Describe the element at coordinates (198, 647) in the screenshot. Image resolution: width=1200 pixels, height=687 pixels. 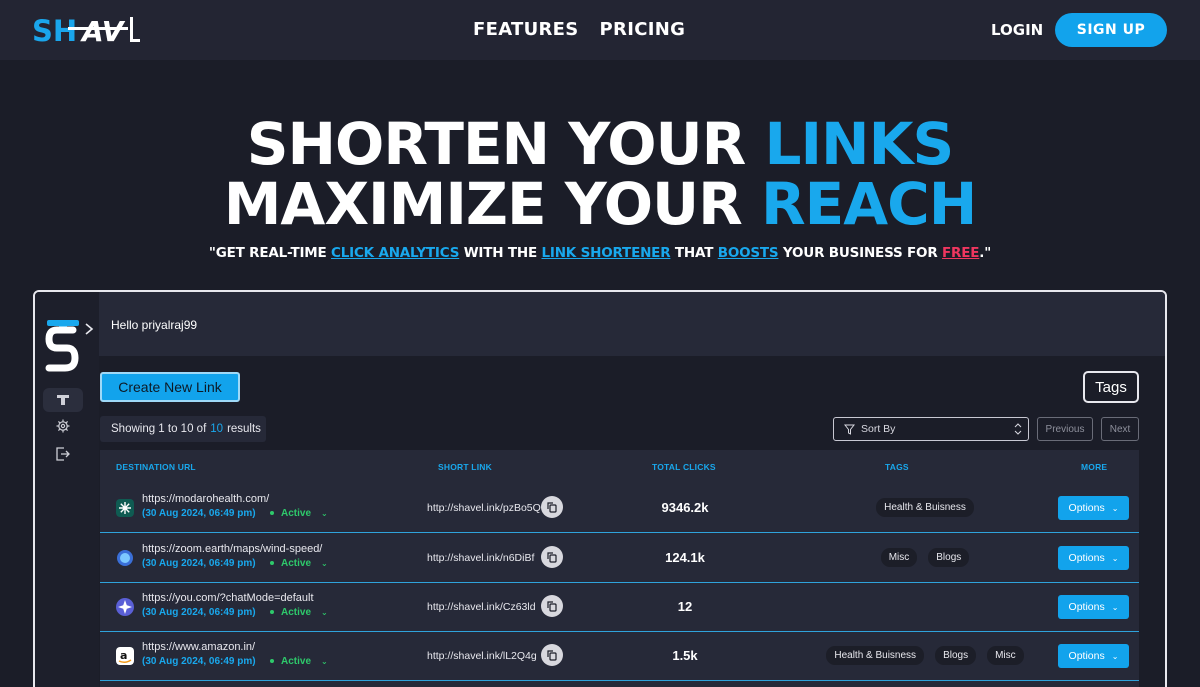
I see `destination-url: https://www.amazon.in/` at that location.